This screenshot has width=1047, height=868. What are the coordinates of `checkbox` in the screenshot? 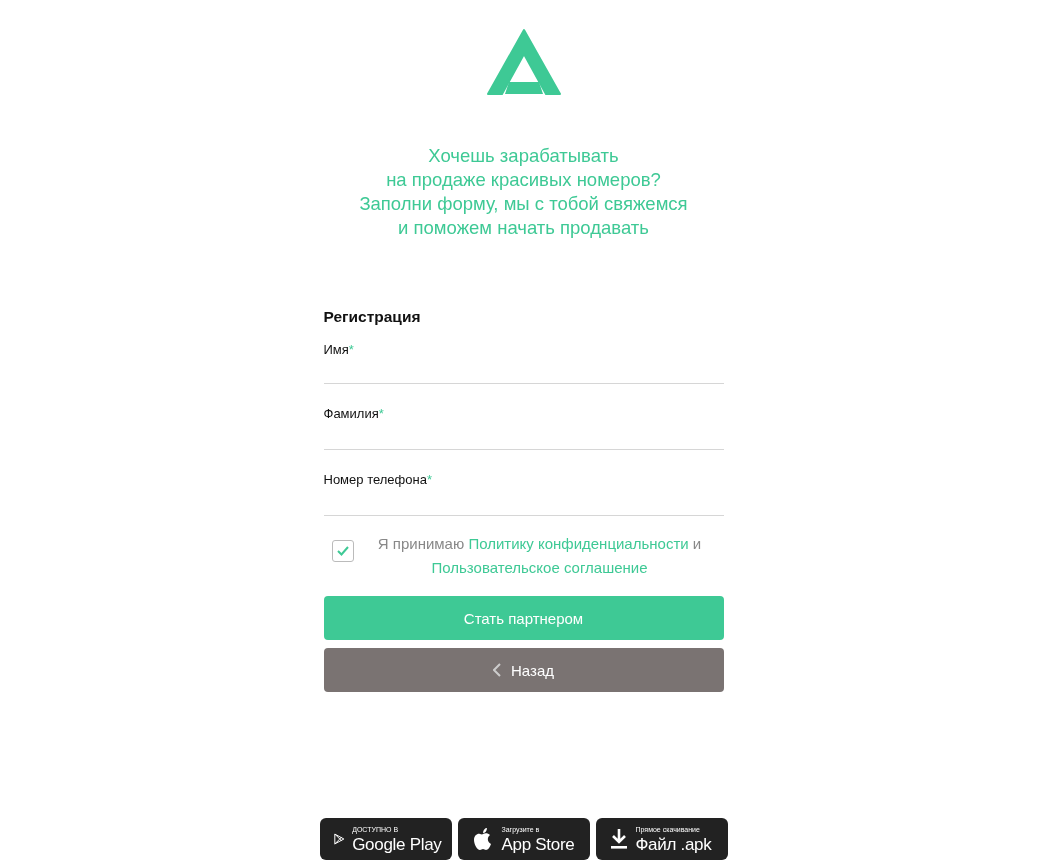 It's located at (342, 551).